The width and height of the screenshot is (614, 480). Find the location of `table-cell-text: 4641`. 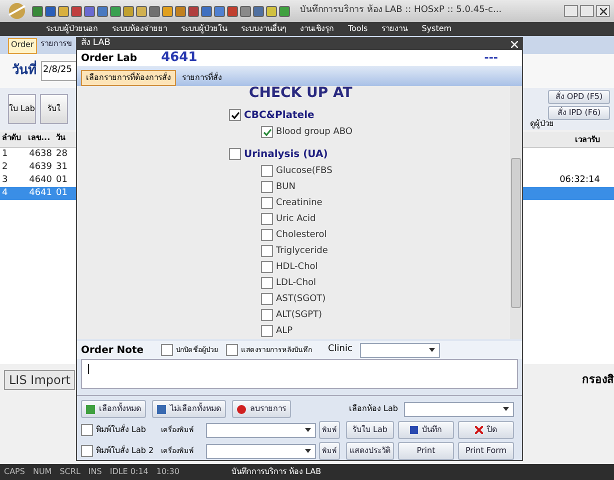

table-cell-text: 4641 is located at coordinates (40, 193).